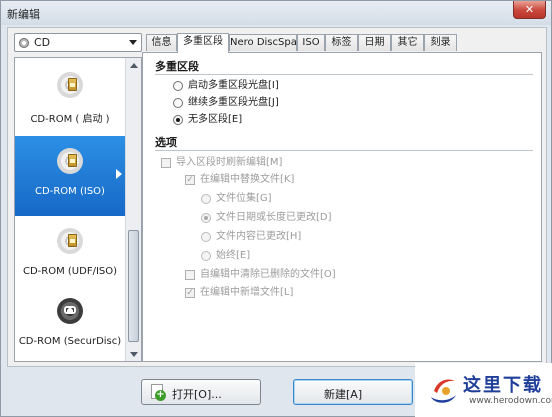  Describe the element at coordinates (244, 198) in the screenshot. I see `option-label: 文件位集[G]` at that location.